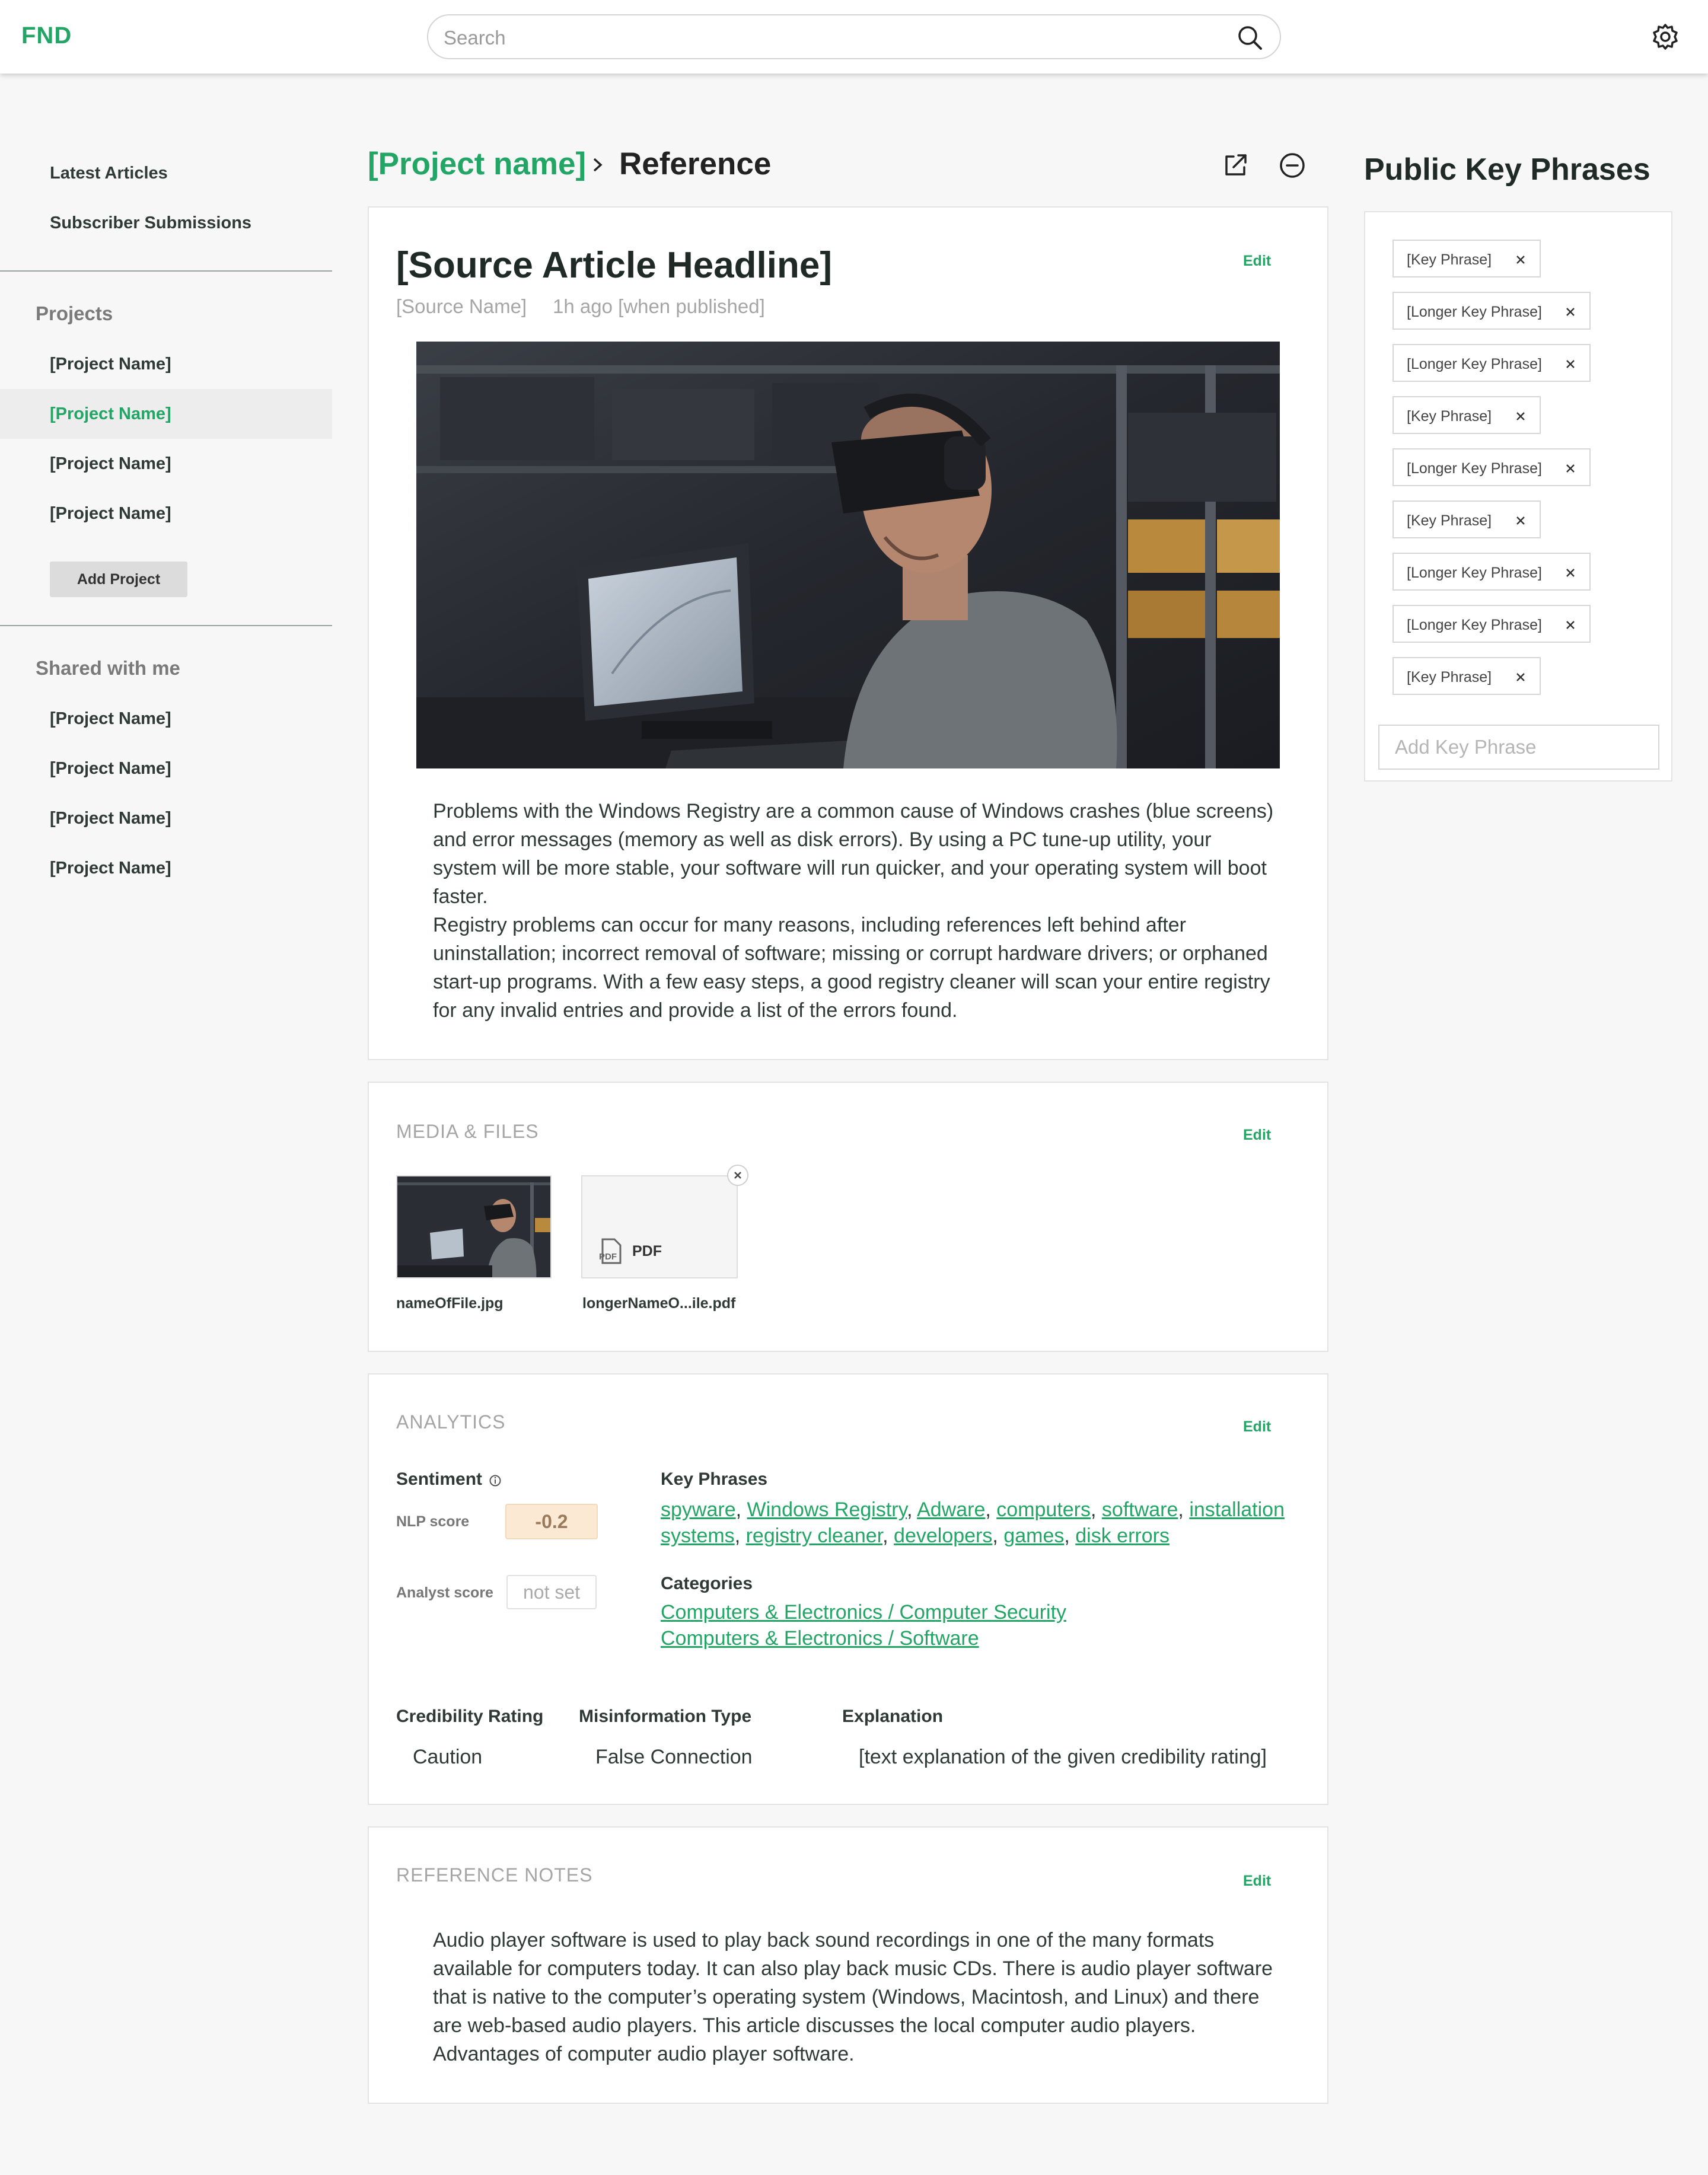 This screenshot has width=1708, height=2175. I want to click on analyst-score-field: not set, so click(552, 1592).